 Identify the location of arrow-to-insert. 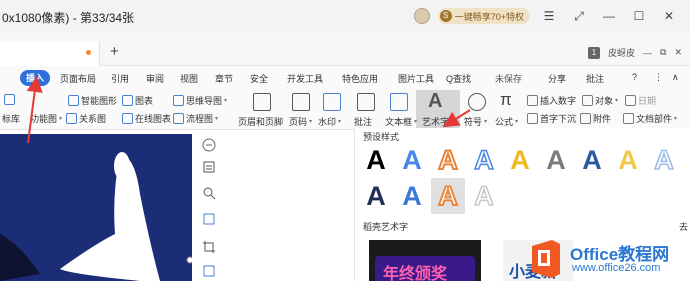
(34, 110).